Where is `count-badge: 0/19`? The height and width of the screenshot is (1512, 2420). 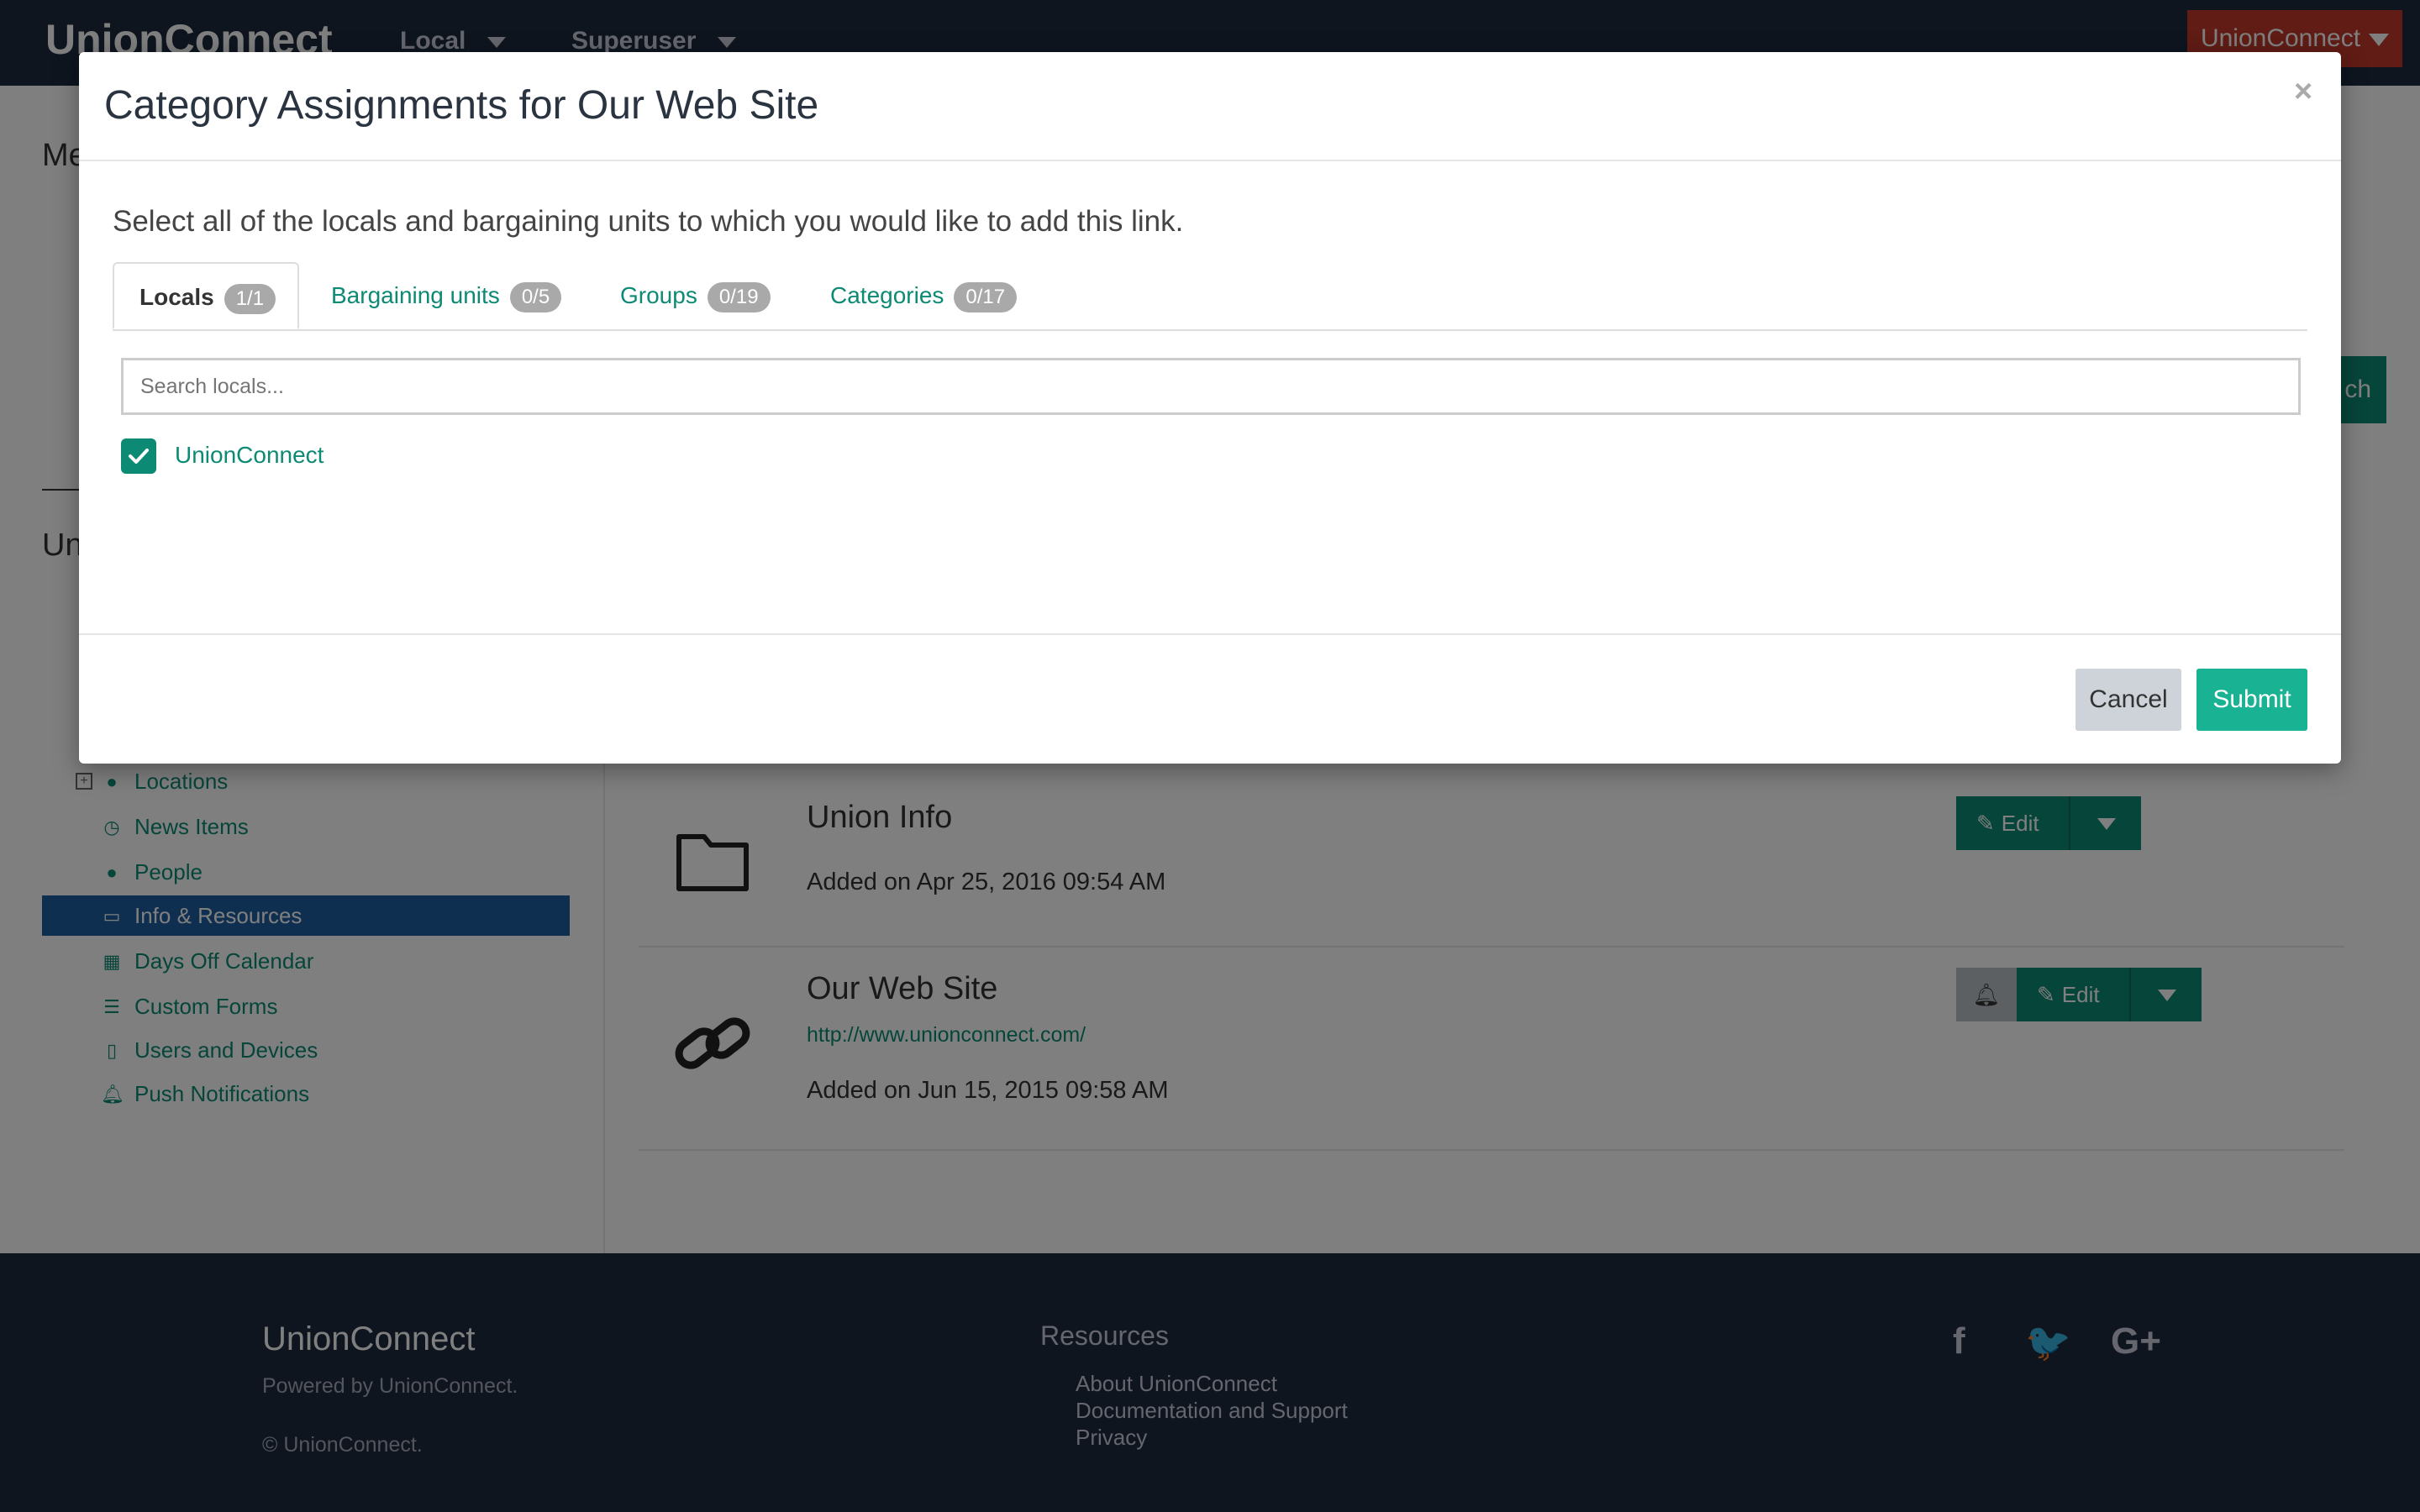
count-badge: 0/19 is located at coordinates (739, 296).